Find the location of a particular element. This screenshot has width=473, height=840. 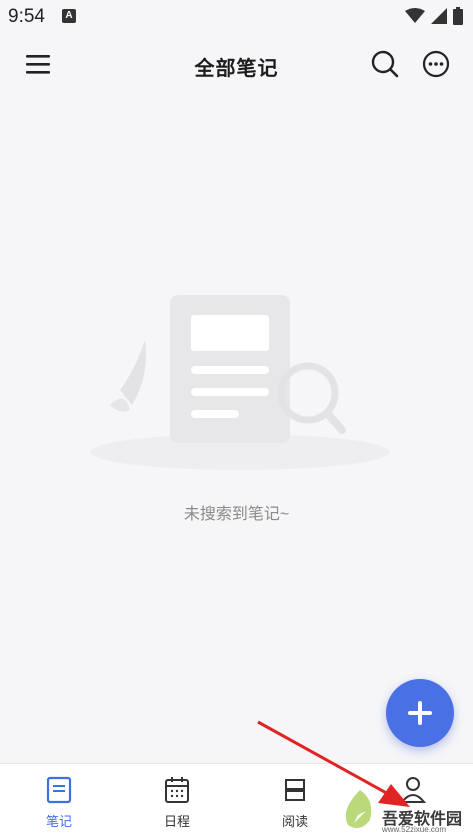

search-icon is located at coordinates (385, 64).